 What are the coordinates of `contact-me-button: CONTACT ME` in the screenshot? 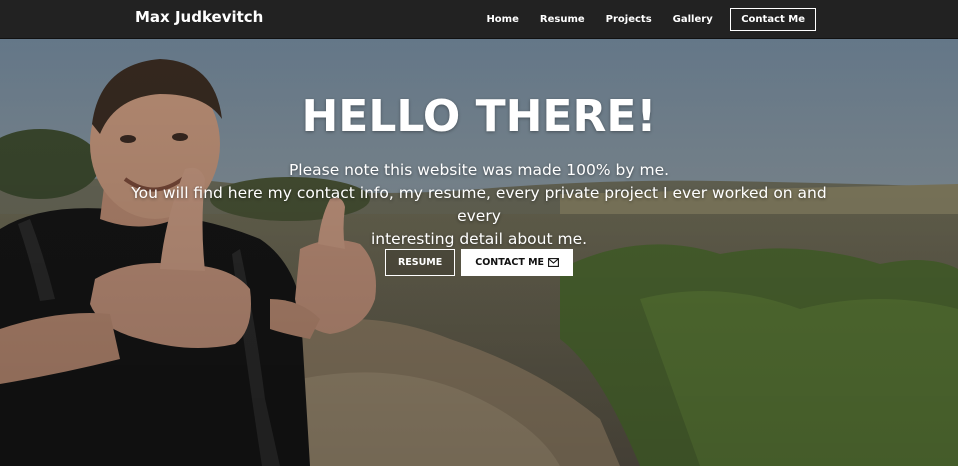 It's located at (517, 262).